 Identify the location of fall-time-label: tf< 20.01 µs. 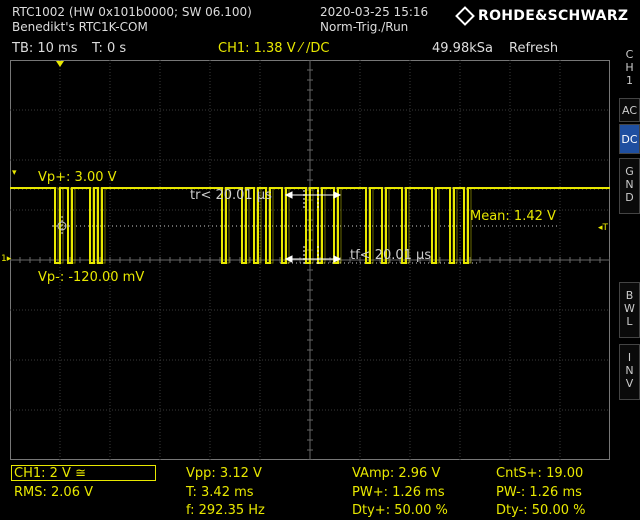
(390, 255).